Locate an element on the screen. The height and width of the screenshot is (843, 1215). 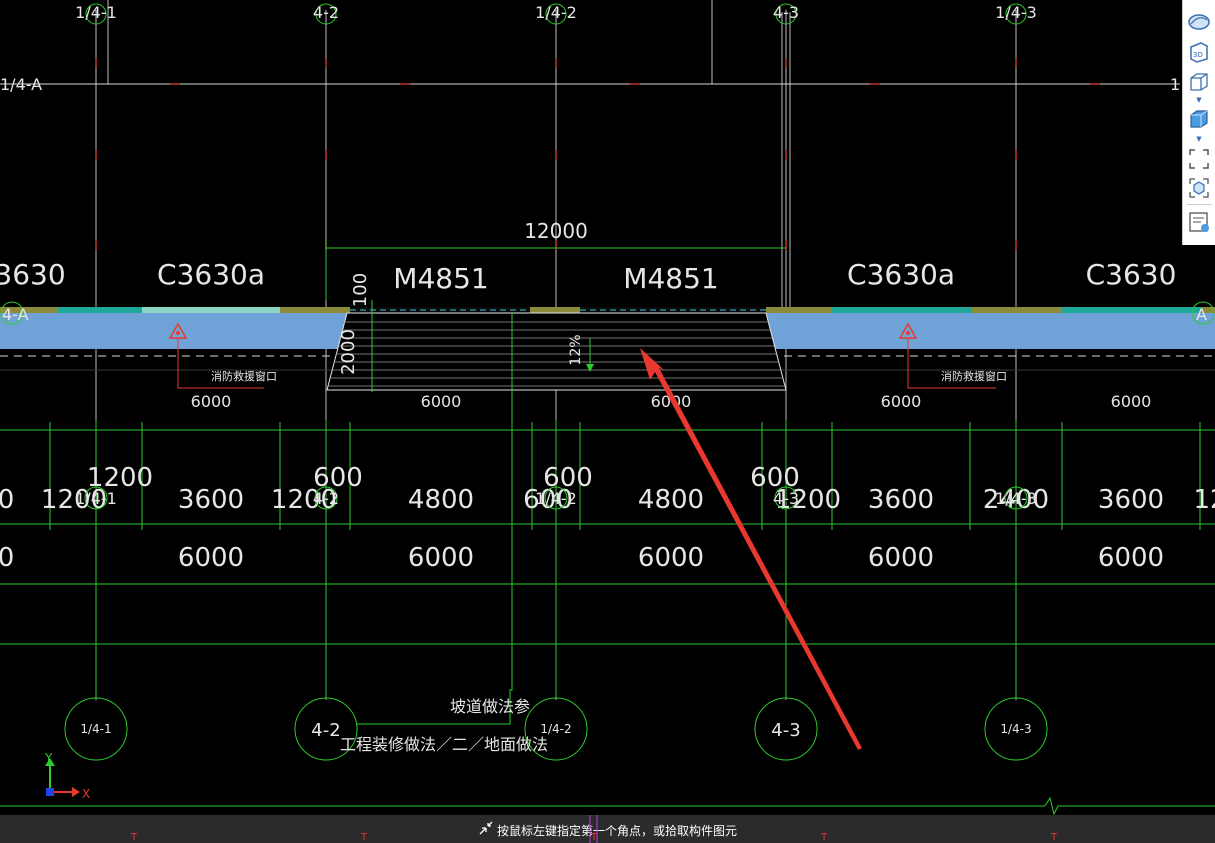
svg-text: 3D is located at coordinates (1198, 55).